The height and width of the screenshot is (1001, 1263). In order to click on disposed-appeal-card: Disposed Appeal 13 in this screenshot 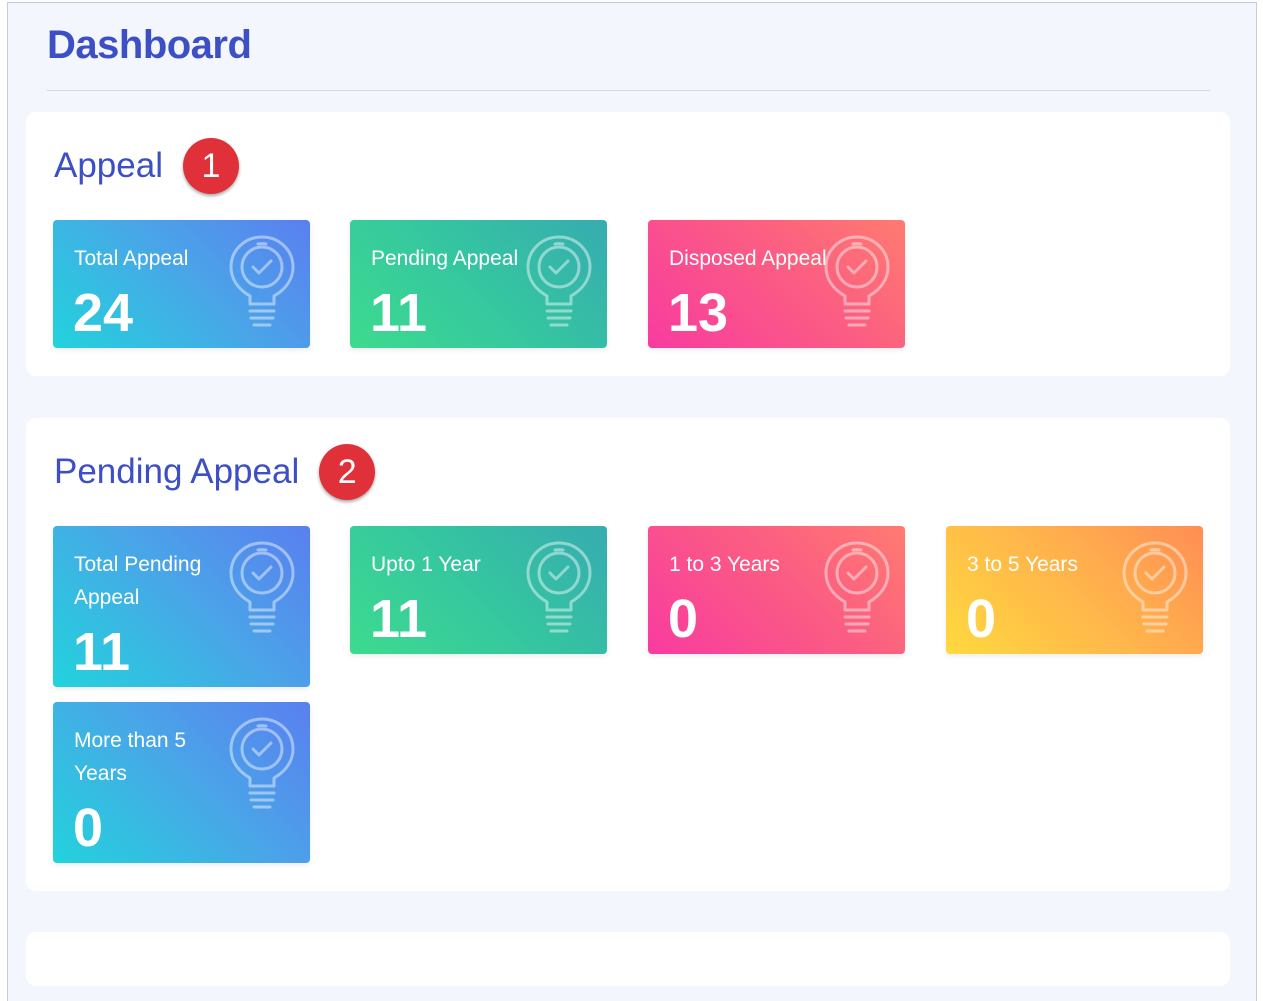, I will do `click(776, 284)`.